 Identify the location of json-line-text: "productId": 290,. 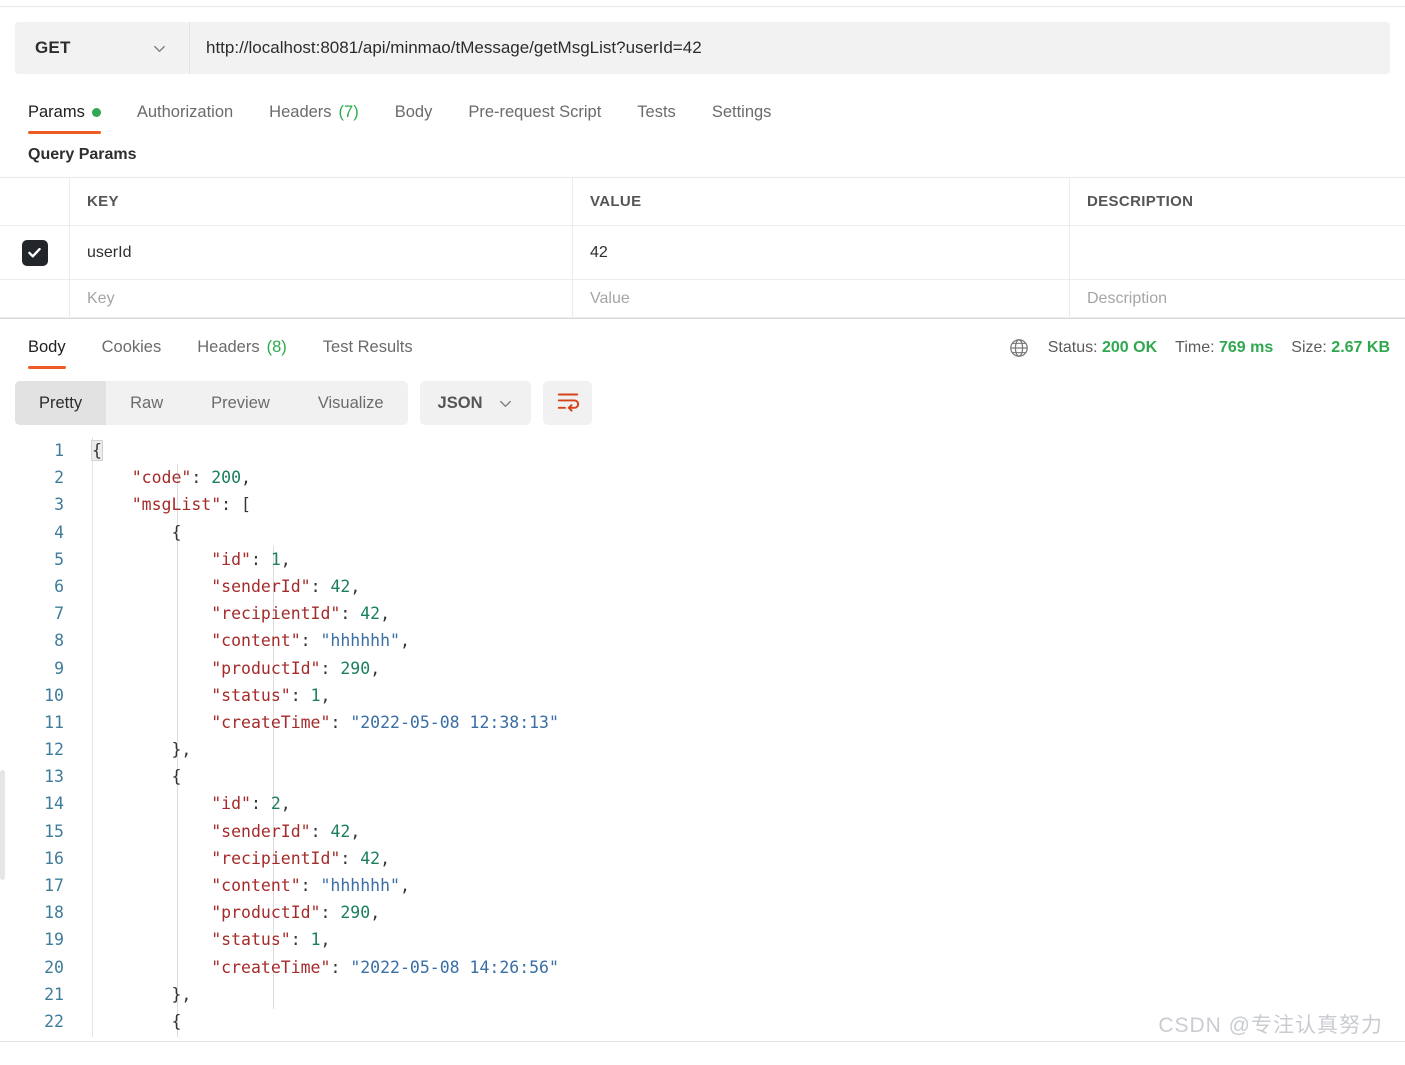
(229, 912).